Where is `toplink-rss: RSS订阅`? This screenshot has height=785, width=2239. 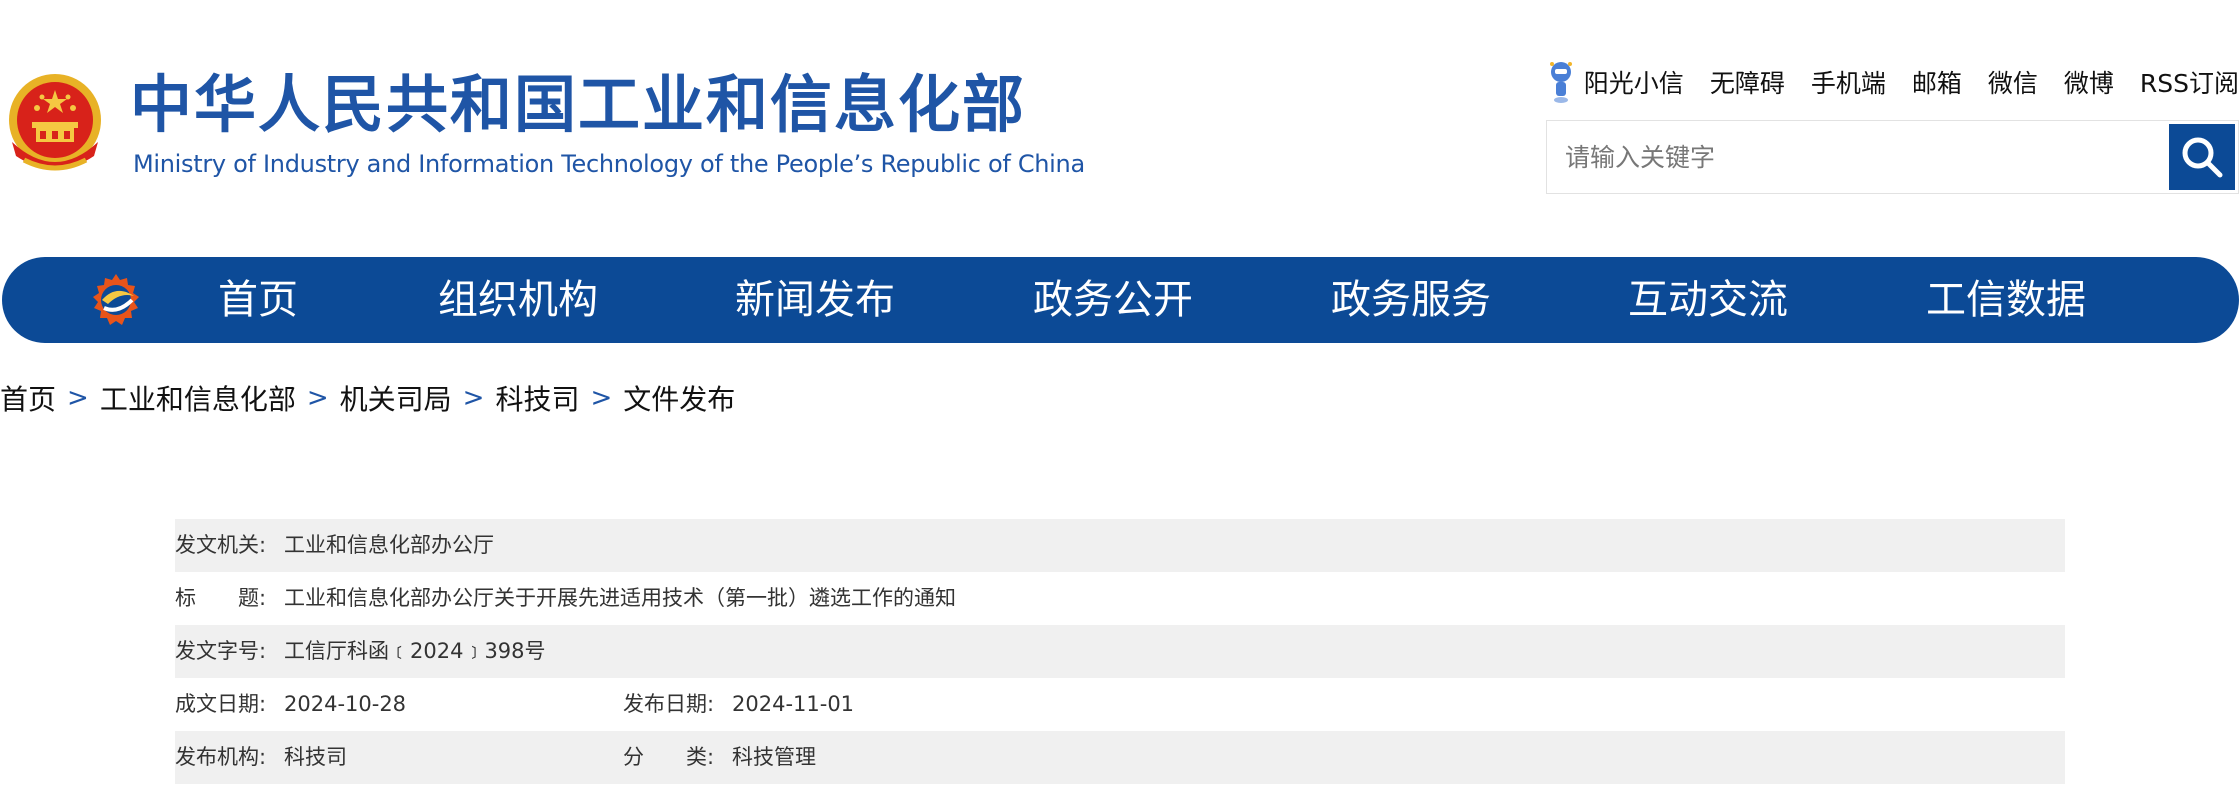
toplink-rss: RSS订阅 is located at coordinates (2189, 82).